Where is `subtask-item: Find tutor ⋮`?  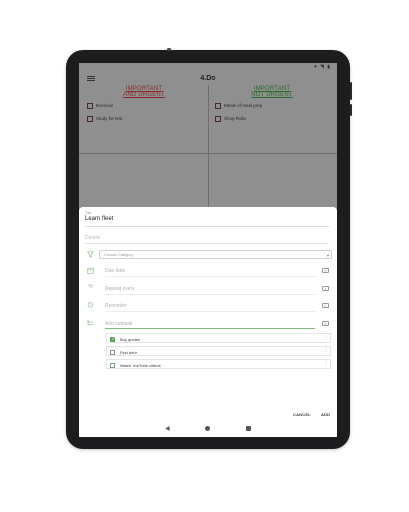
subtask-item: Find tutor ⋮ is located at coordinates (218, 351).